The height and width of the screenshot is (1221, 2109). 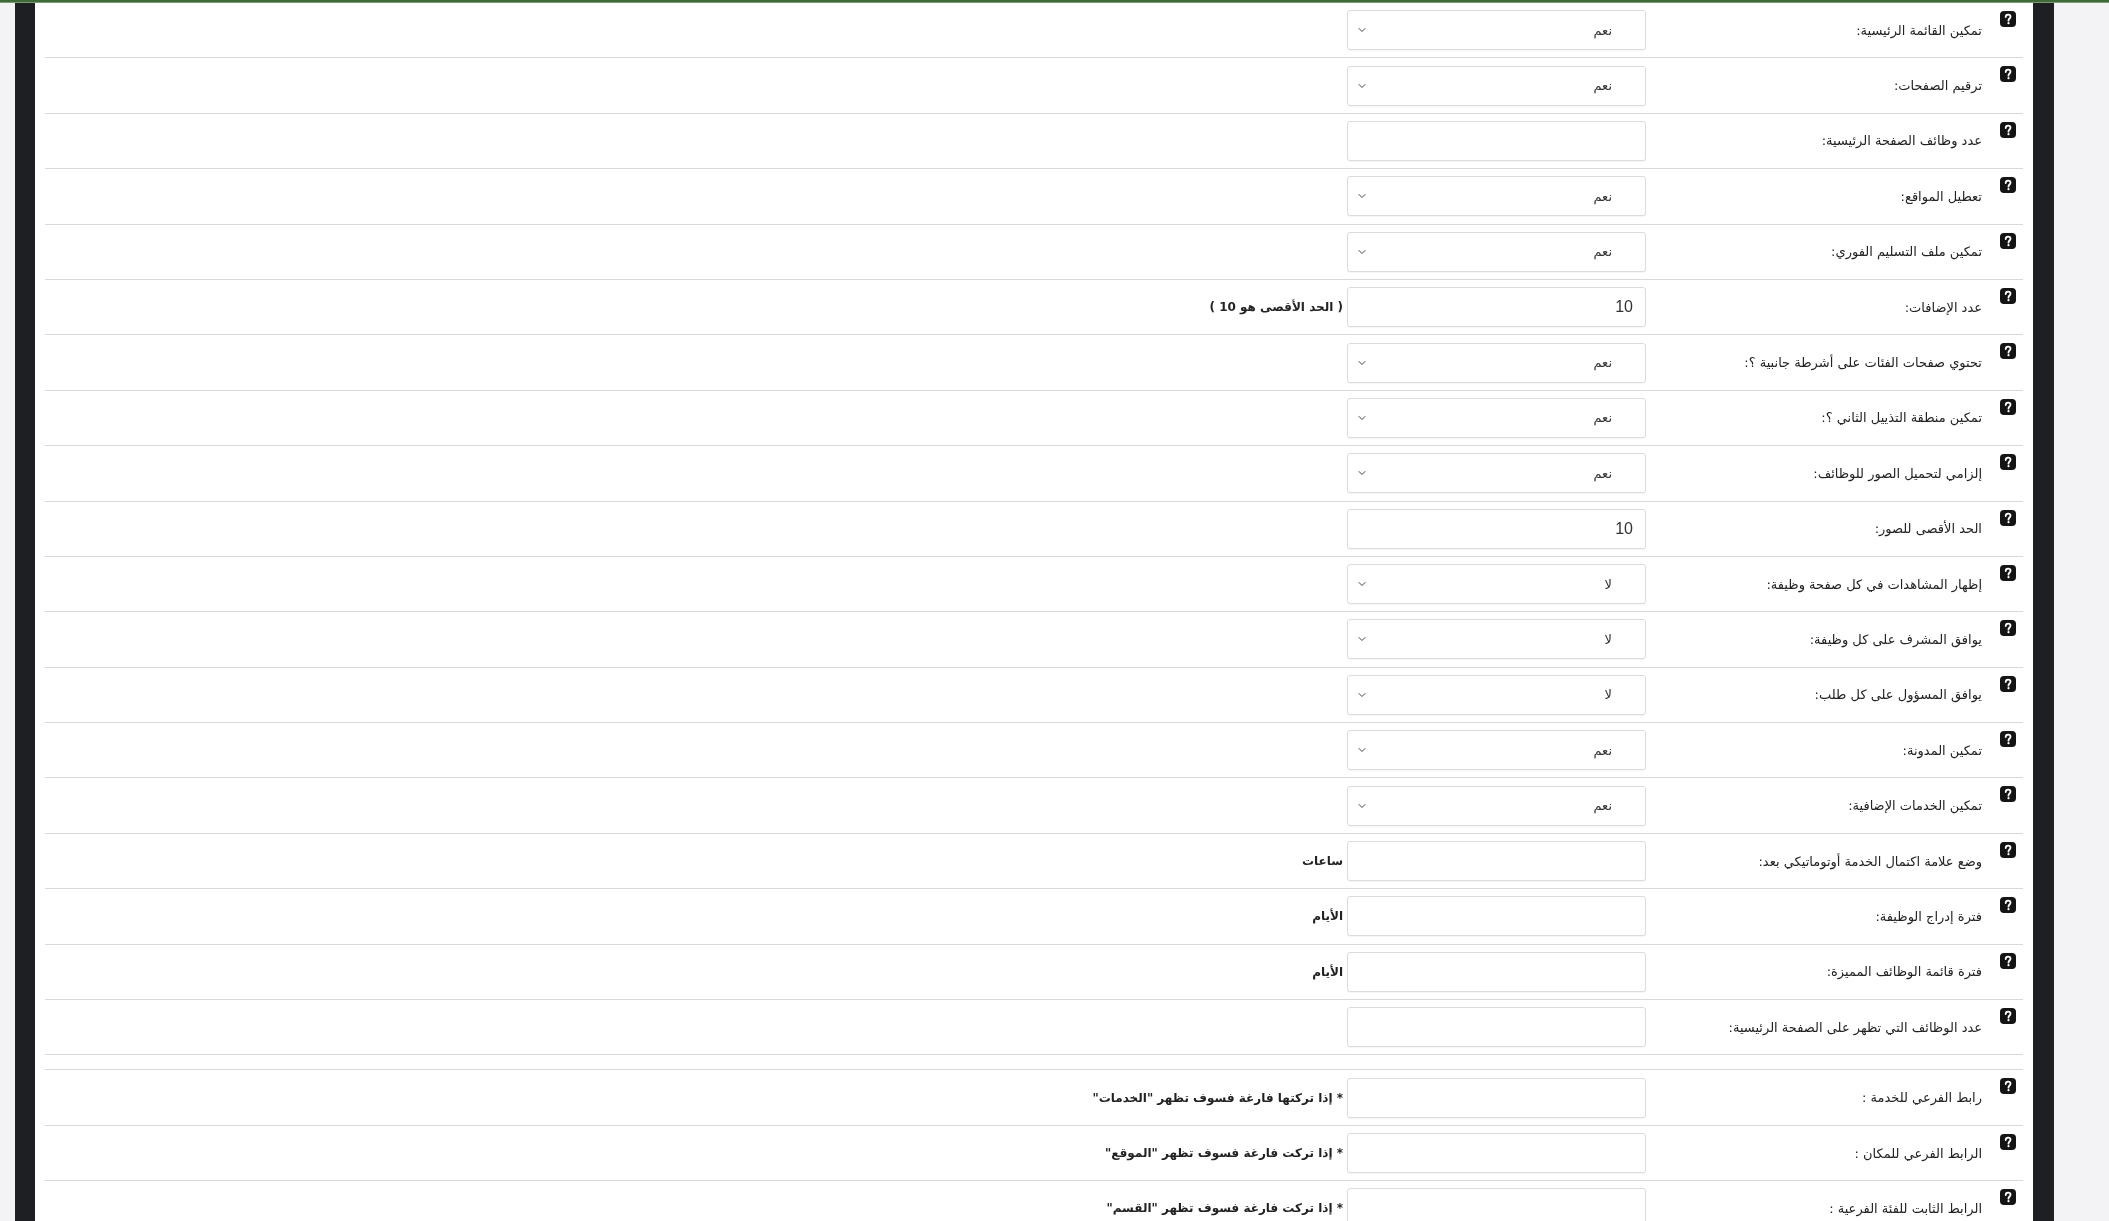 I want to click on field-label: تحتوي صفحات الفئات على أشرطة جانبية ؟:, so click(x=1863, y=363).